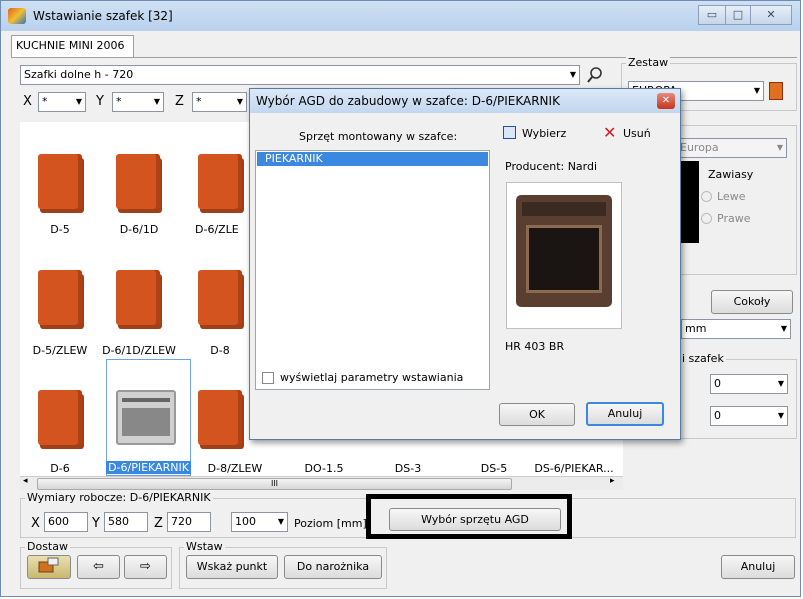 The width and height of the screenshot is (803, 599). I want to click on y-dim-field: 580, so click(126, 522).